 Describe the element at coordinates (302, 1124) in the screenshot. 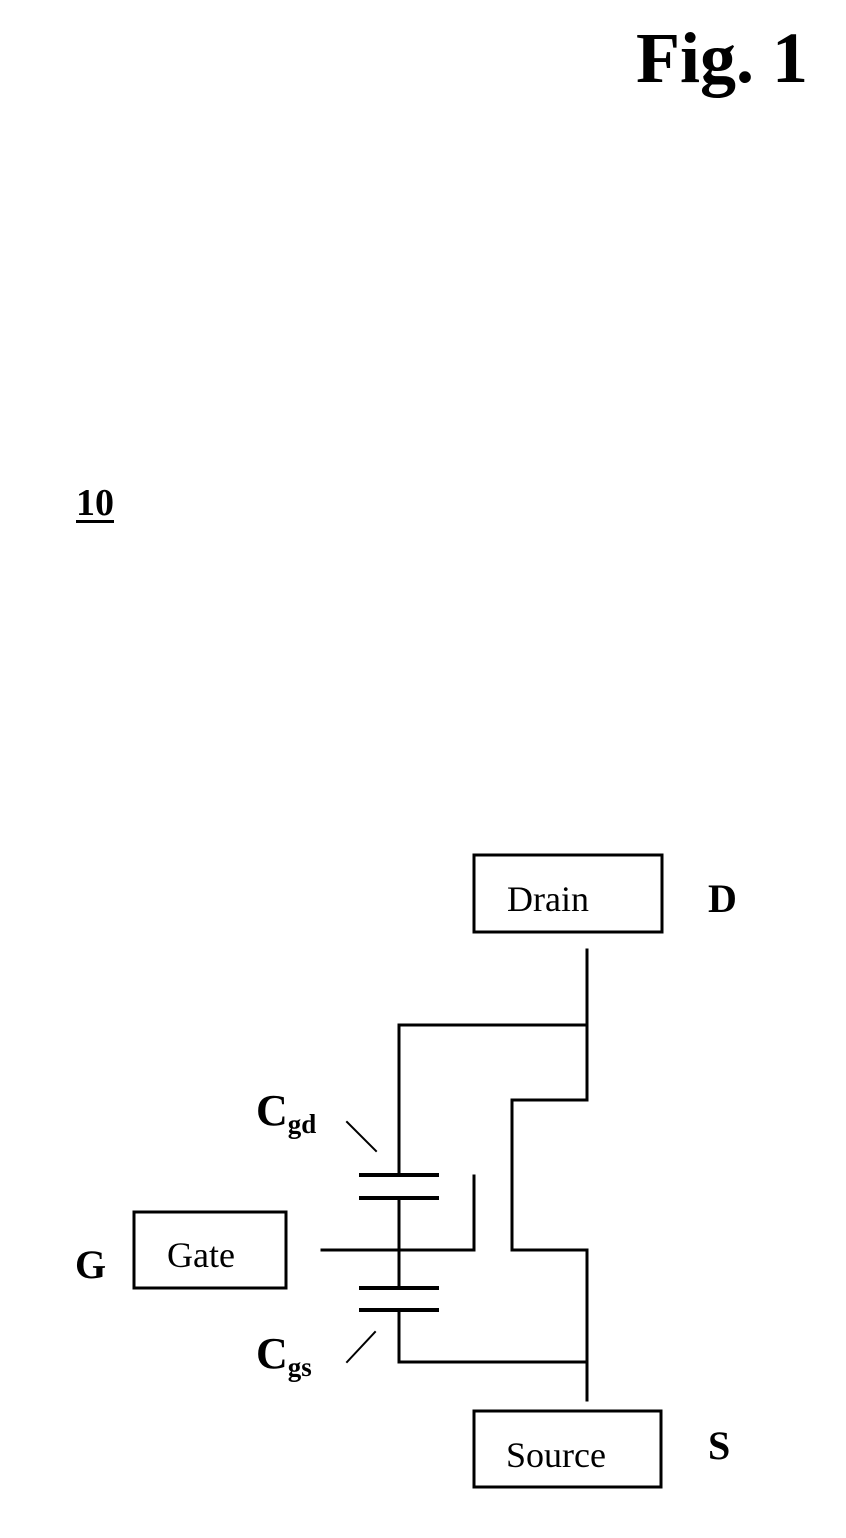

I see `cgd-label-sub: gd` at that location.